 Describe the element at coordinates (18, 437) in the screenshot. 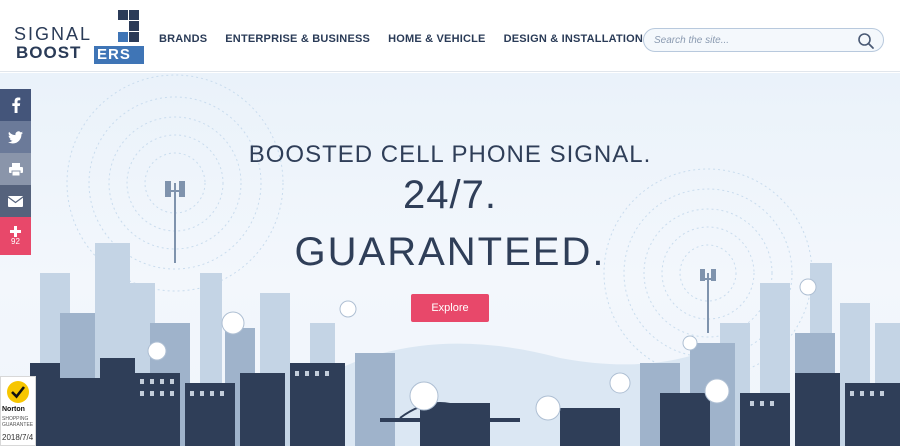

I see `norton-date: 2018/7/4` at that location.